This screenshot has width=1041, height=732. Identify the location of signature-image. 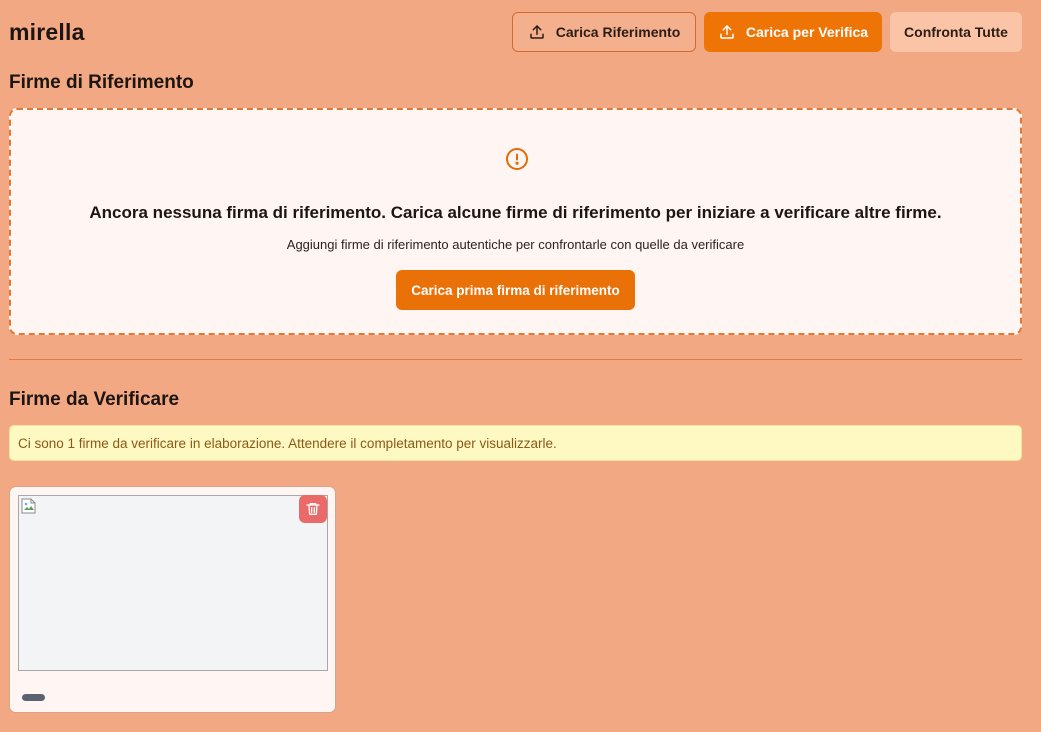
(173, 583).